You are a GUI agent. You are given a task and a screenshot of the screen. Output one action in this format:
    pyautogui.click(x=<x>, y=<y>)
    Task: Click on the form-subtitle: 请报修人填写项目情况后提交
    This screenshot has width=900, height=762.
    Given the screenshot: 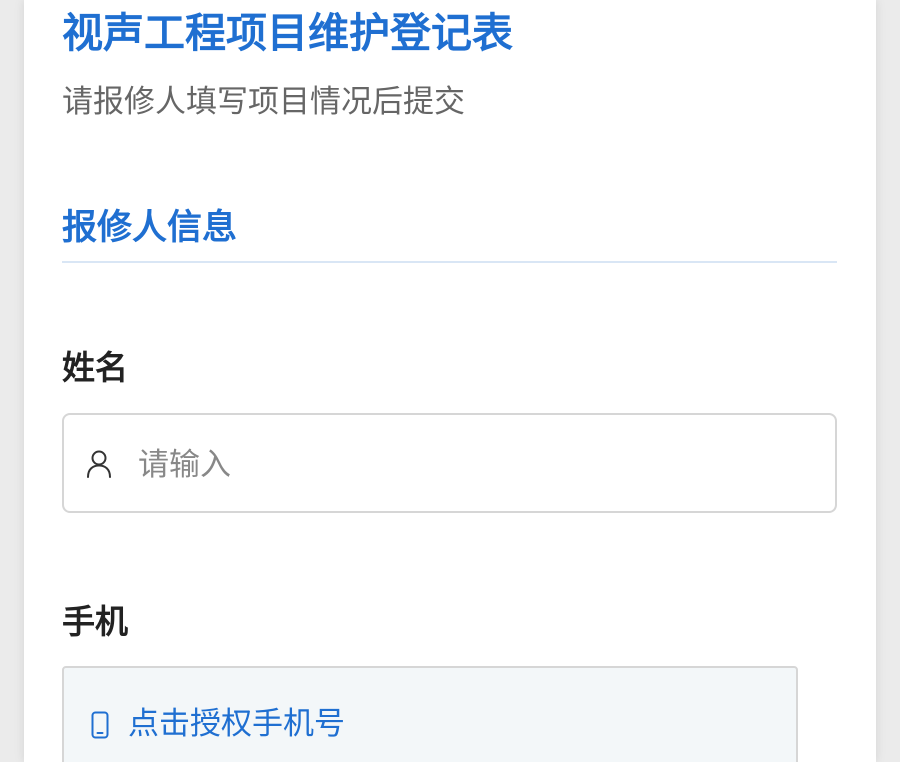 What is the action you would take?
    pyautogui.click(x=263, y=102)
    